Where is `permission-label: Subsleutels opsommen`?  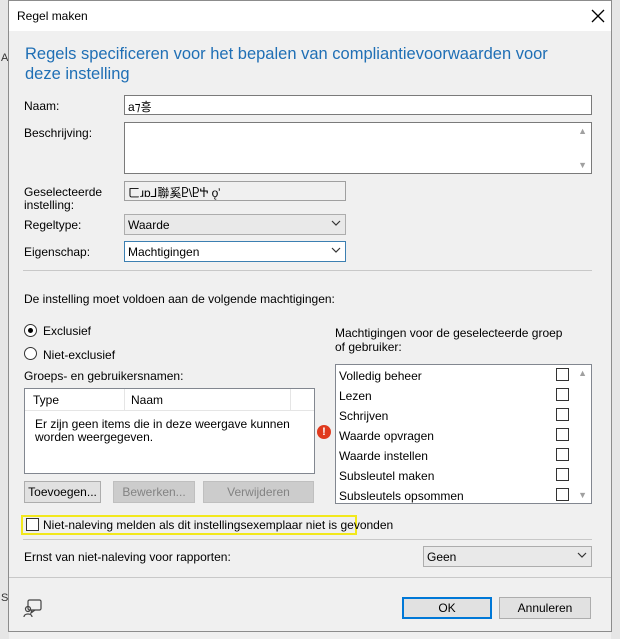
permission-label: Subsleutels opsommen is located at coordinates (401, 496).